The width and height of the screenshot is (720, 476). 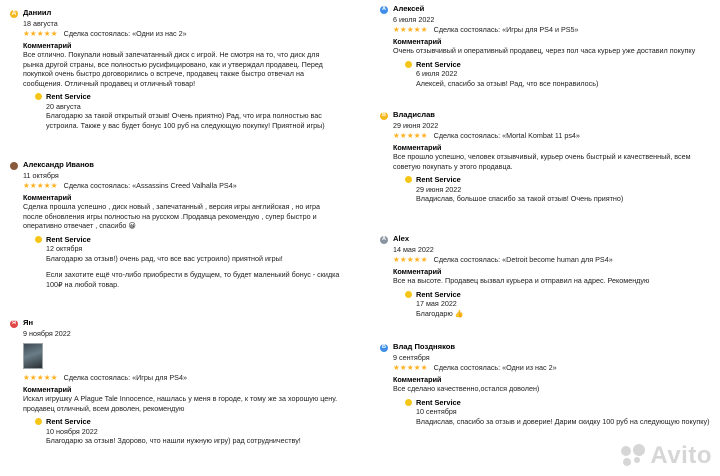 I want to click on reply-date: 17 мая 2022, so click(x=436, y=304).